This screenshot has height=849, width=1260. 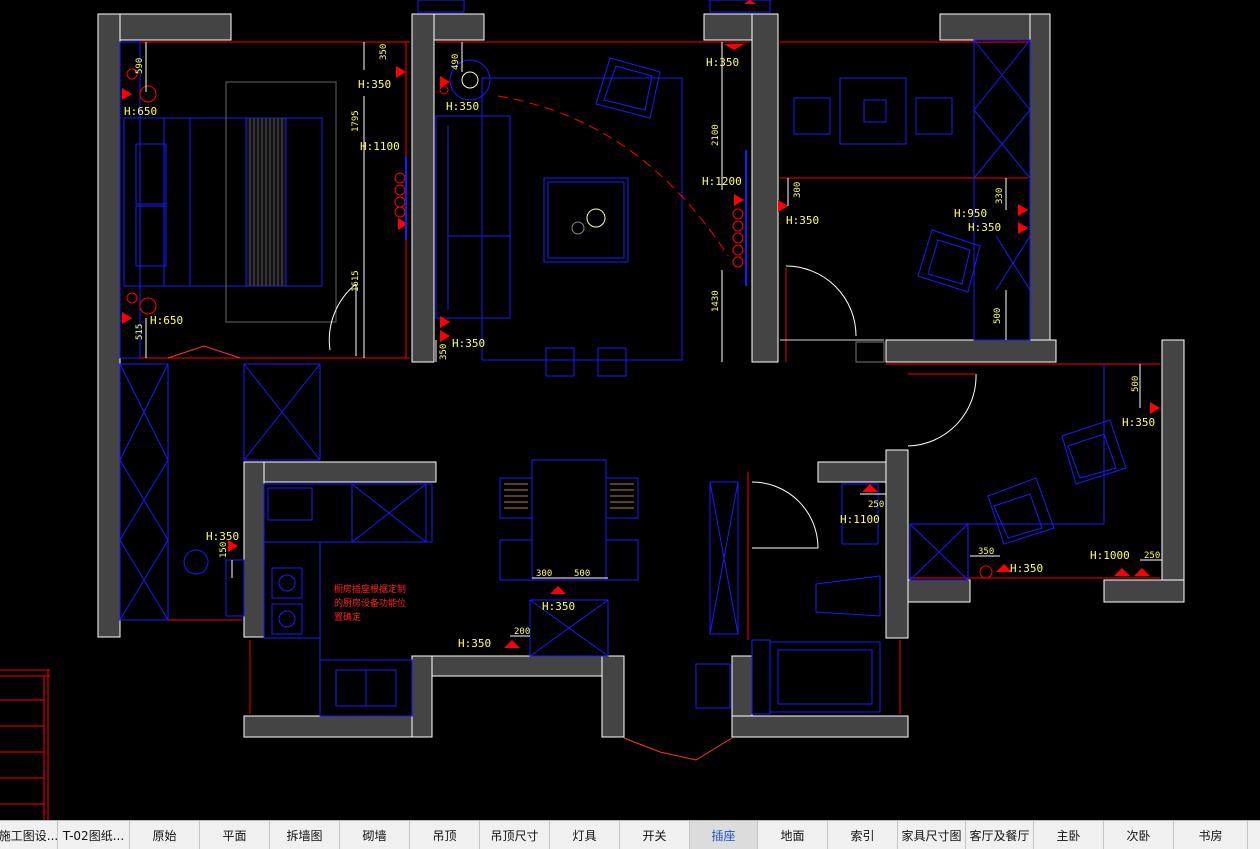 I want to click on layout-tab: 书房, so click(x=1211, y=835).